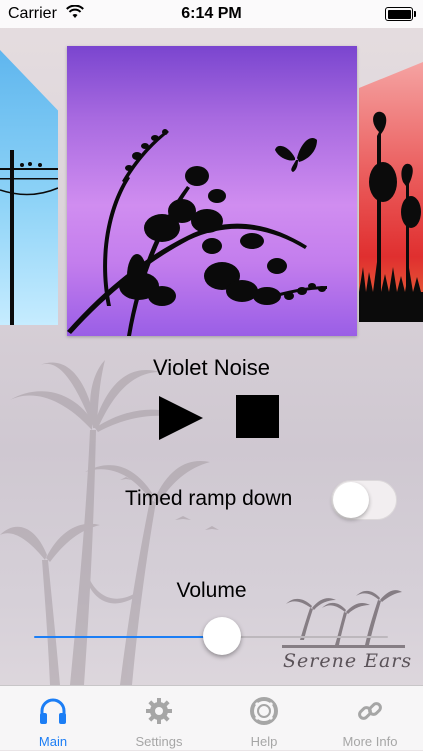  I want to click on play-icon, so click(181, 418).